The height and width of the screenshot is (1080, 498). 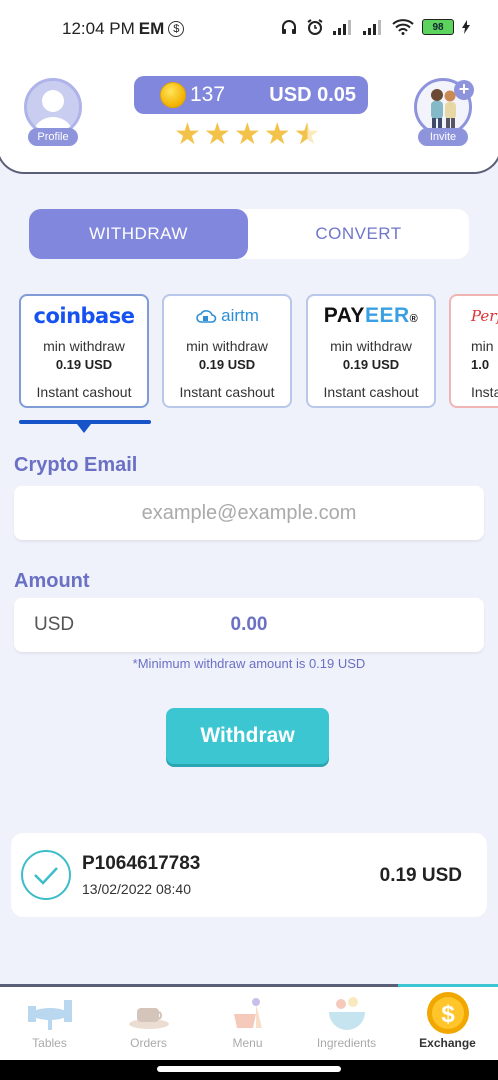 I want to click on amount-value: 0.00, so click(x=249, y=625).